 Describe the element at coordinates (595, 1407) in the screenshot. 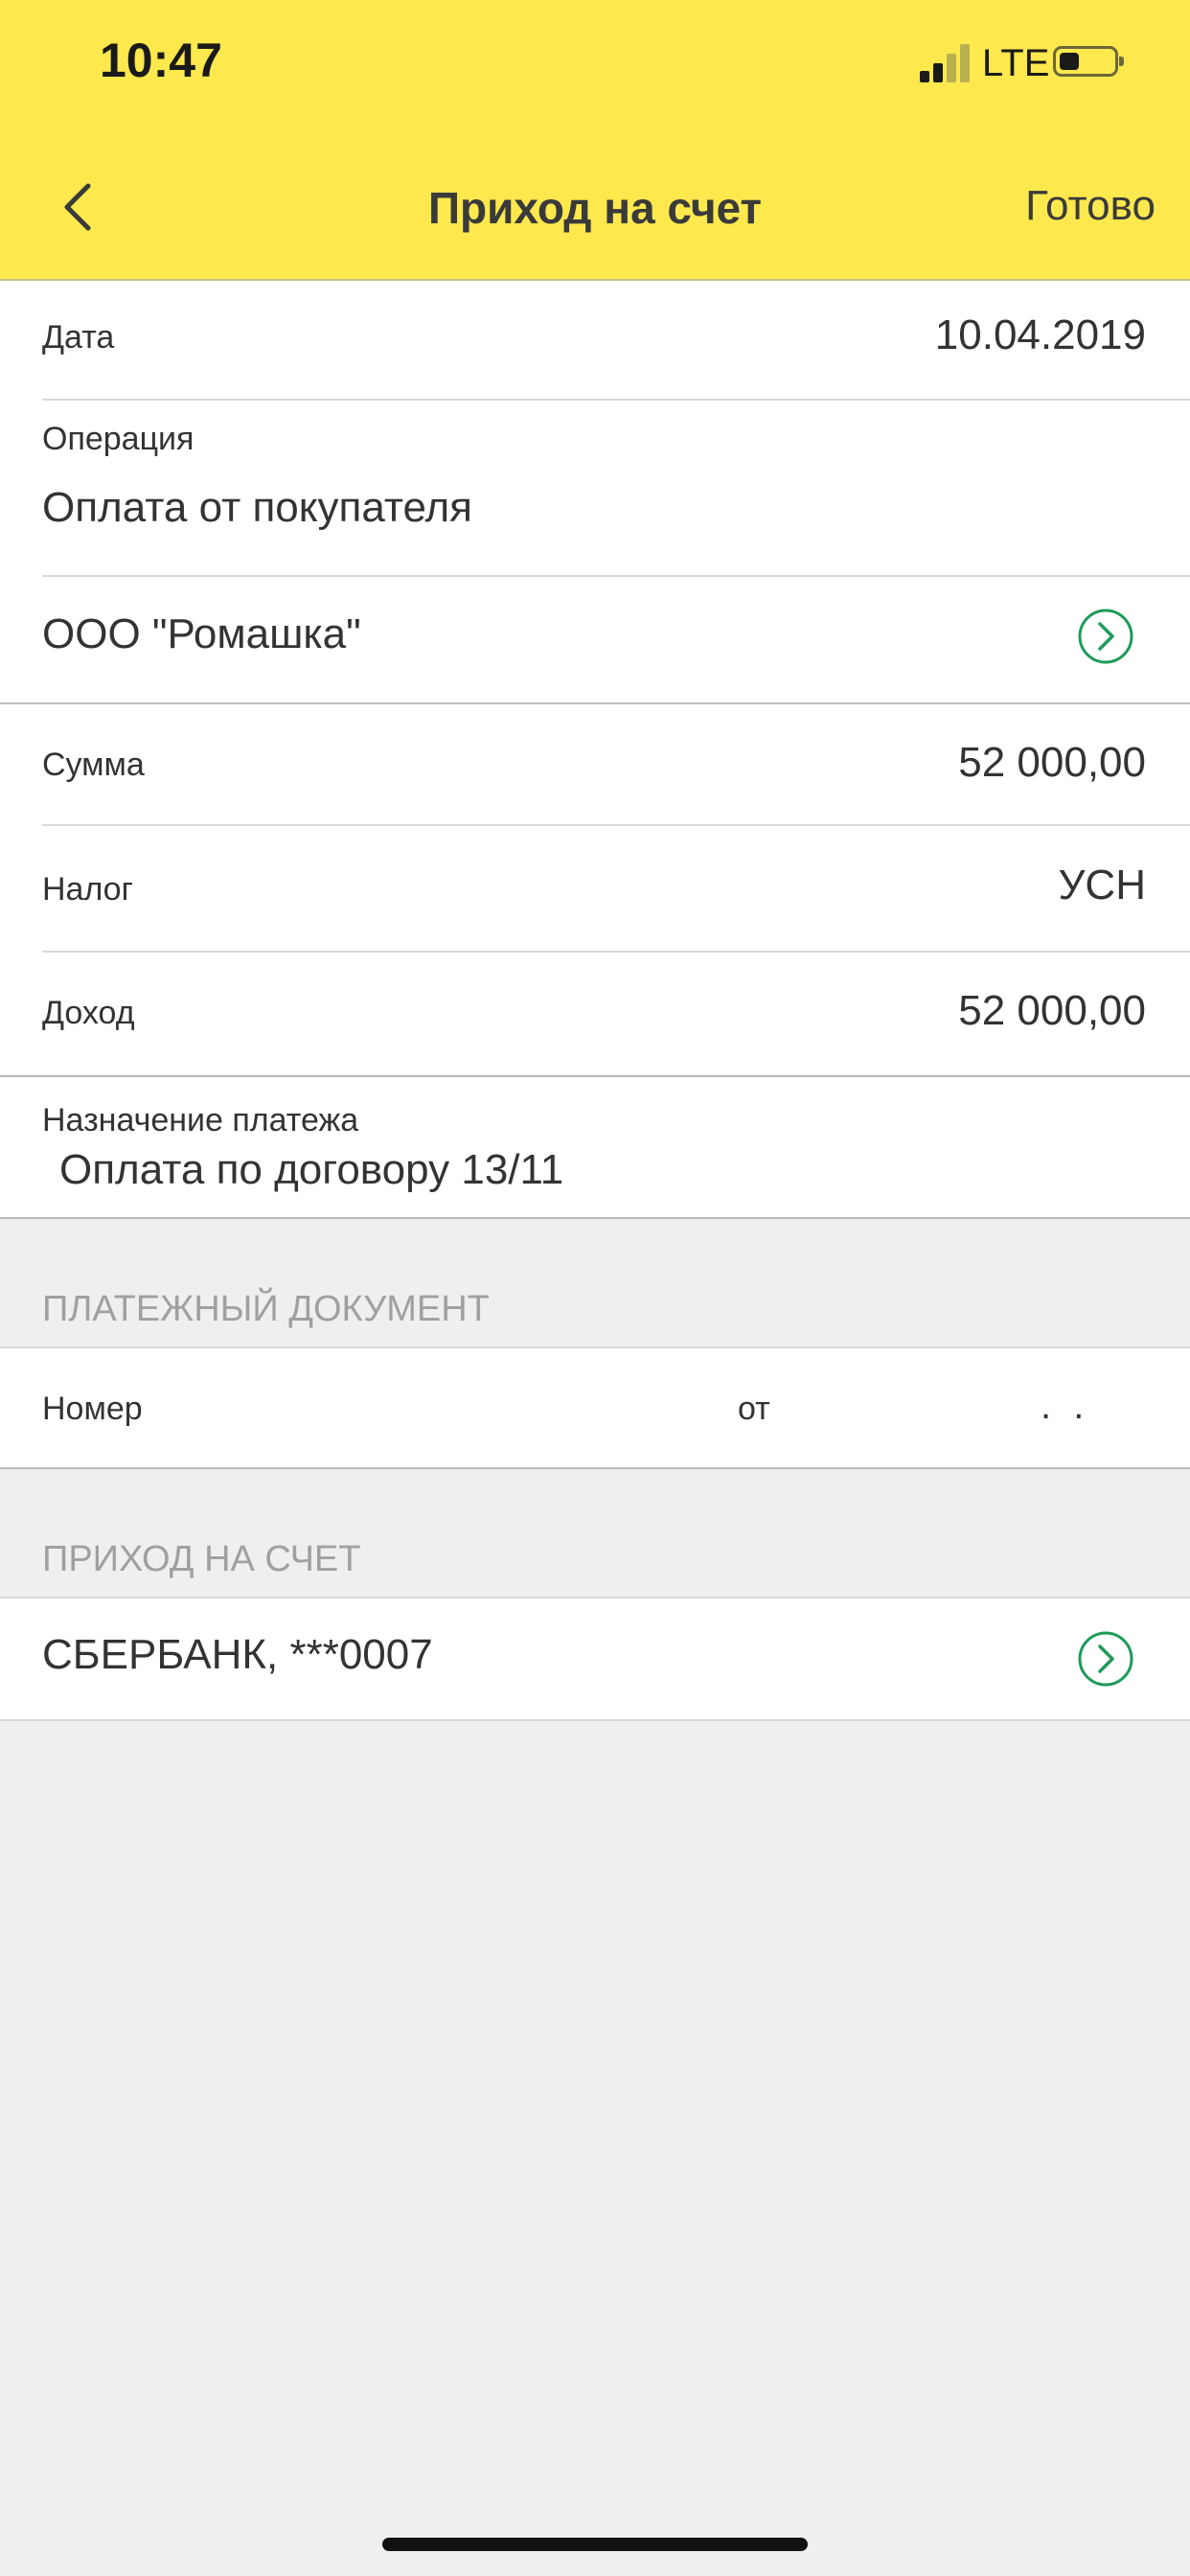

I see `payment-document-section: Номер от . .` at that location.